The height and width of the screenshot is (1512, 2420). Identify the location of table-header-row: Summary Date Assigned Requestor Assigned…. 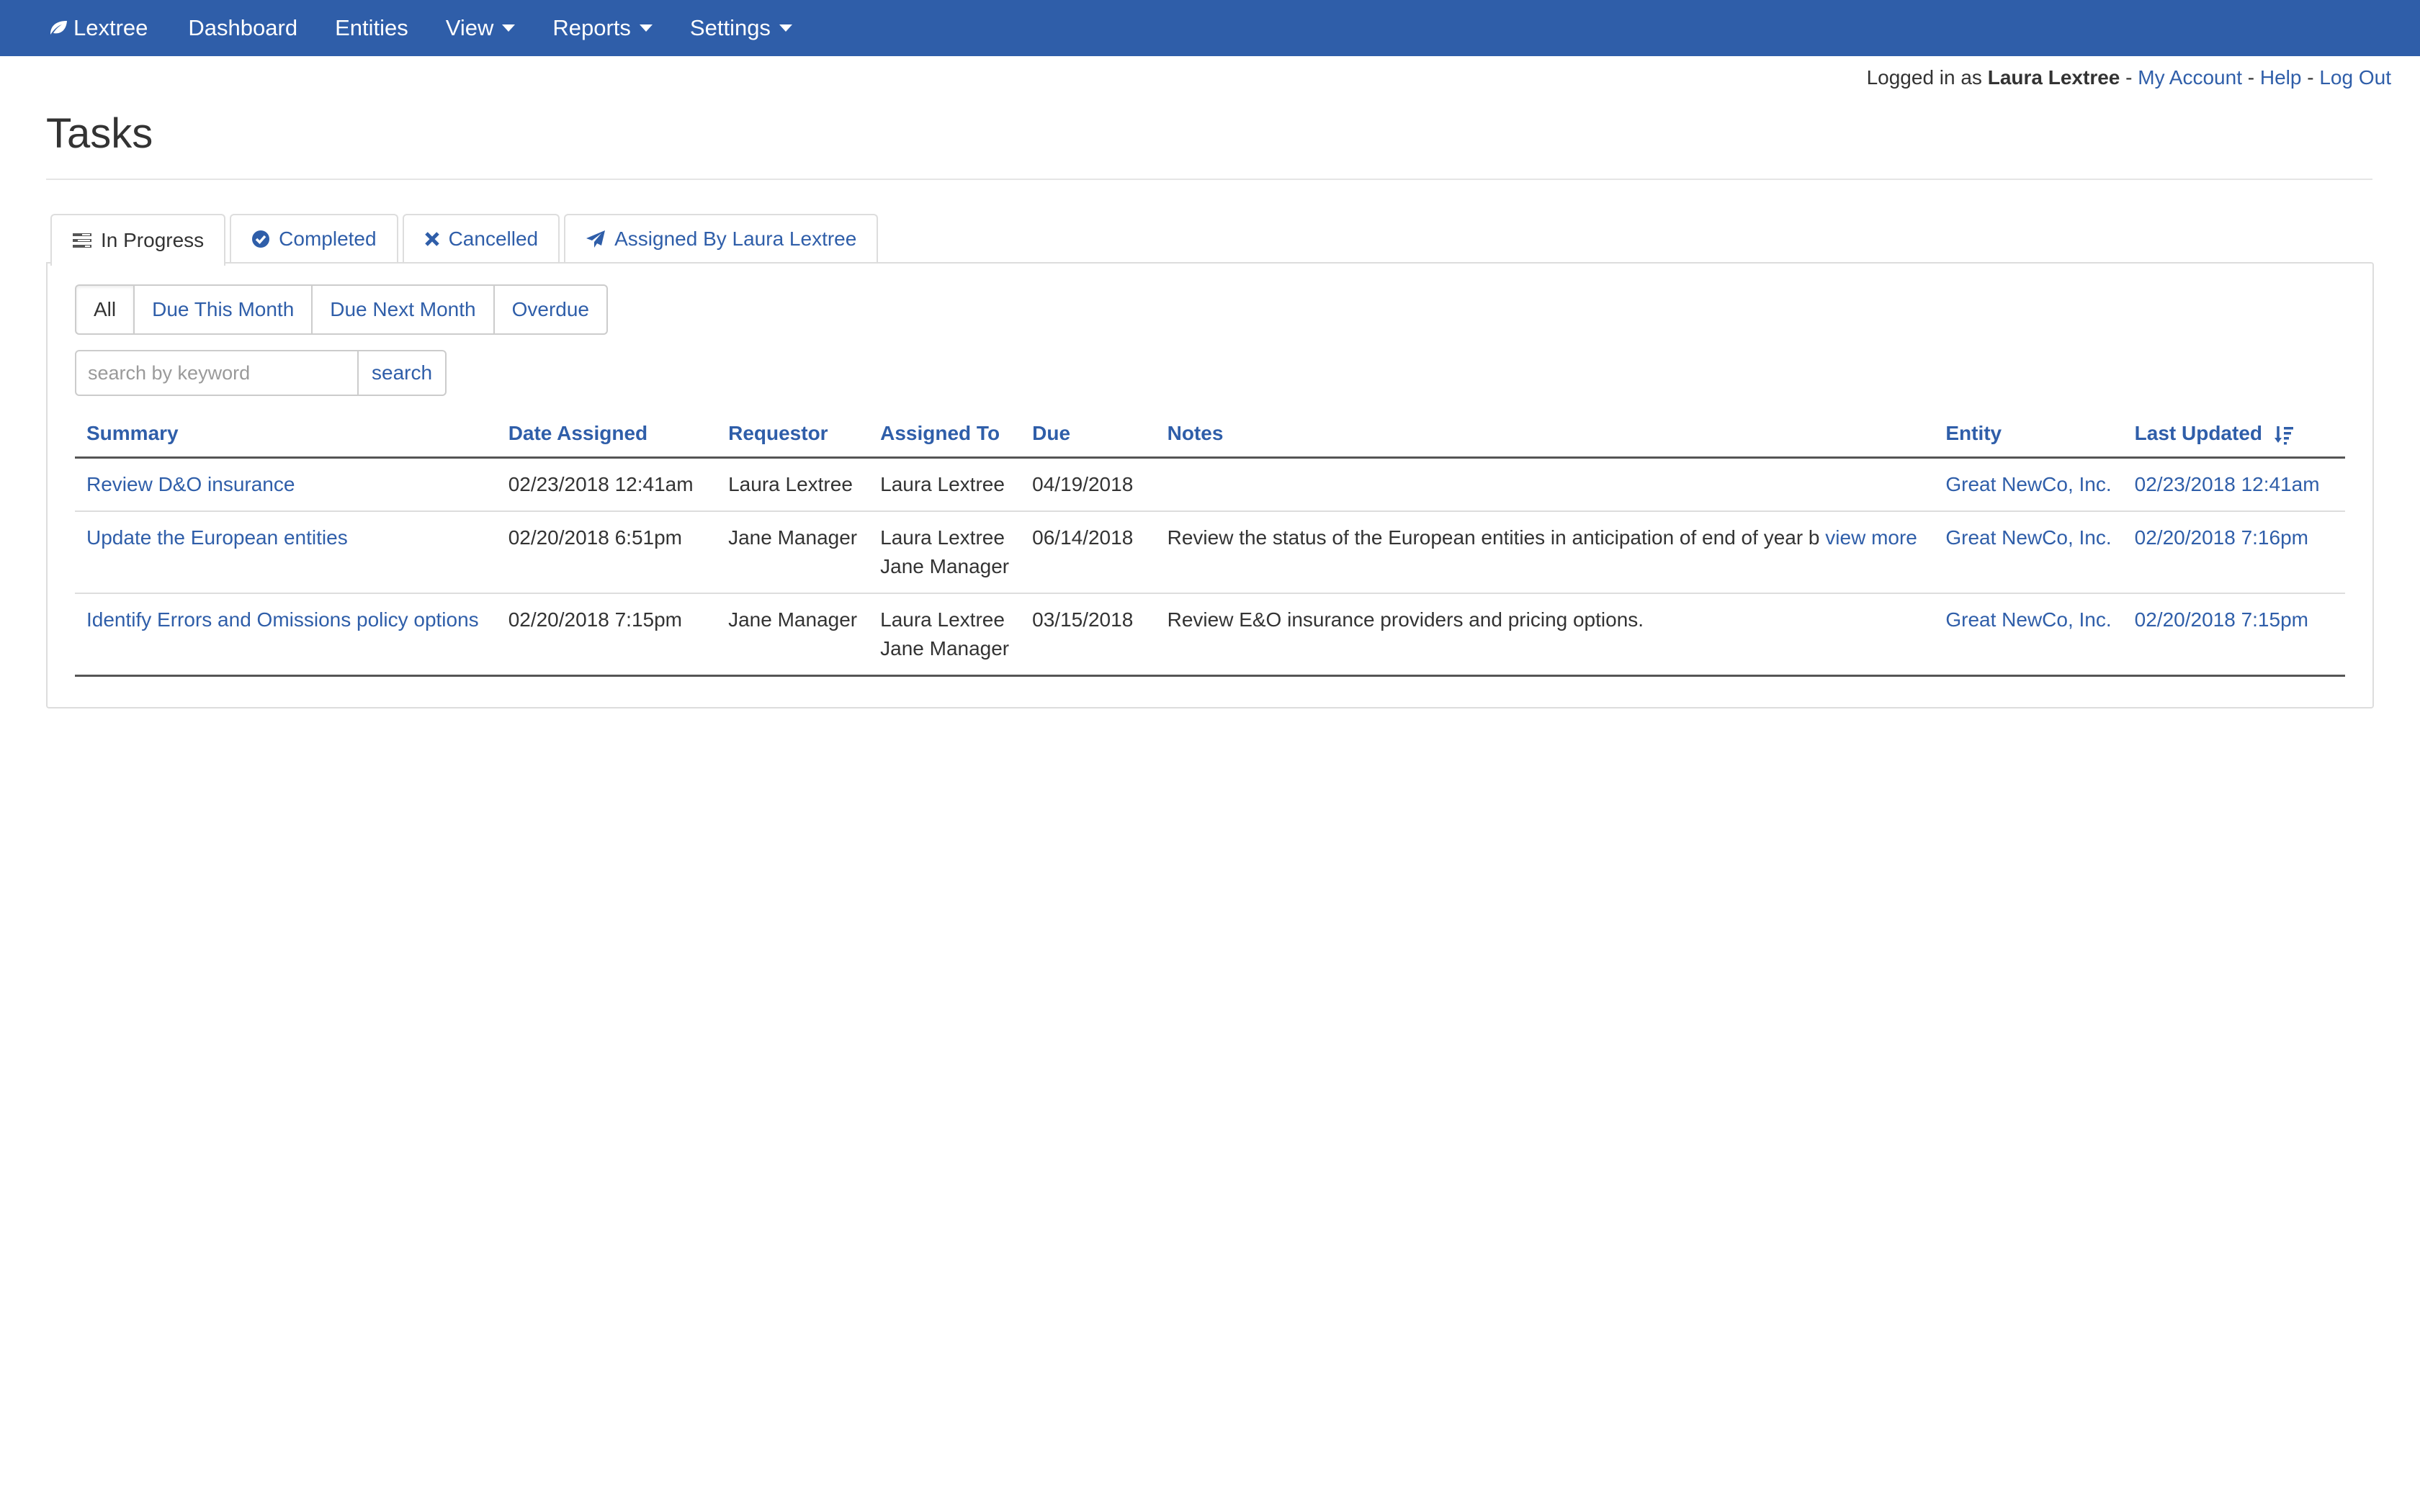
(1210, 434).